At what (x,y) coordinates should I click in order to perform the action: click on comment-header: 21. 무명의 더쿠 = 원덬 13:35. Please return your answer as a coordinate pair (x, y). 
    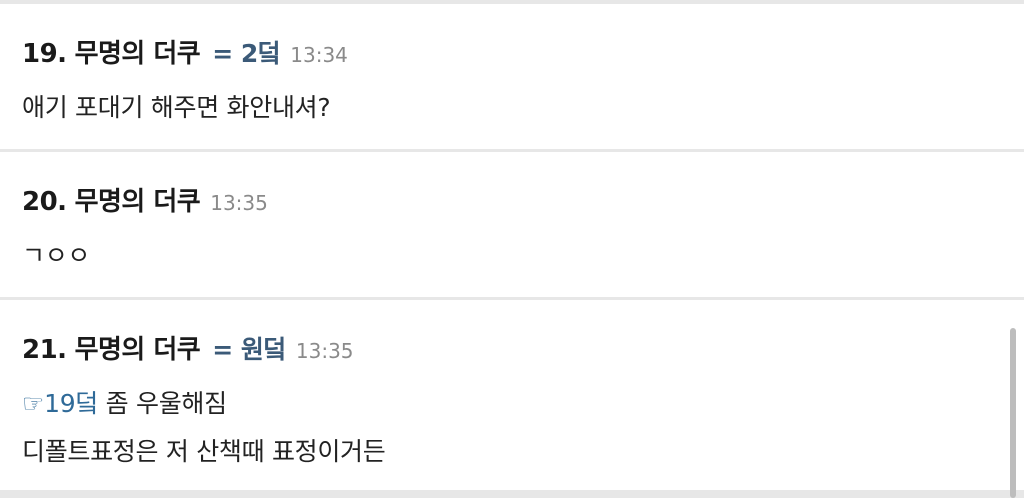
    Looking at the image, I should click on (523, 347).